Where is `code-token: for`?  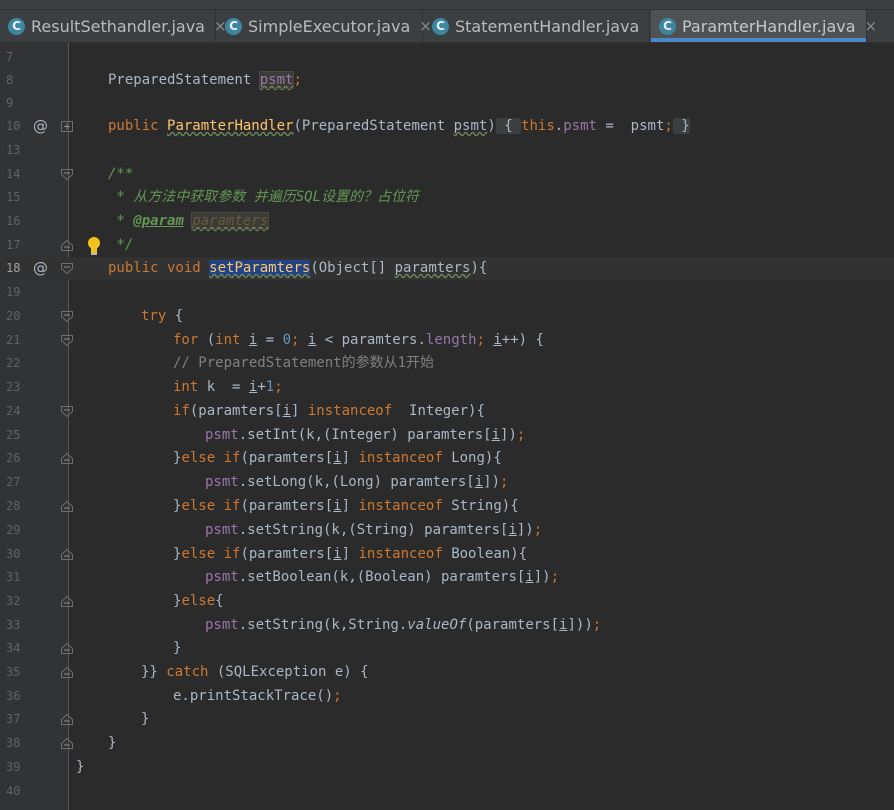
code-token: for is located at coordinates (190, 340).